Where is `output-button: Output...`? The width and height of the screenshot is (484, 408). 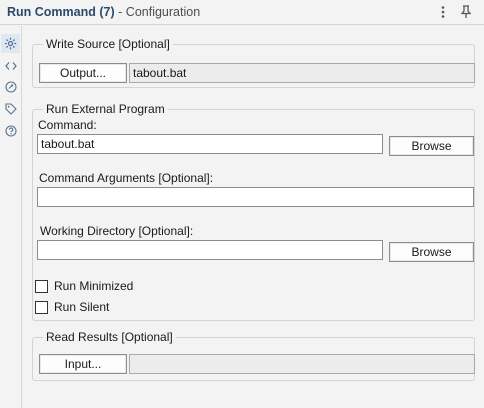 output-button: Output... is located at coordinates (83, 73).